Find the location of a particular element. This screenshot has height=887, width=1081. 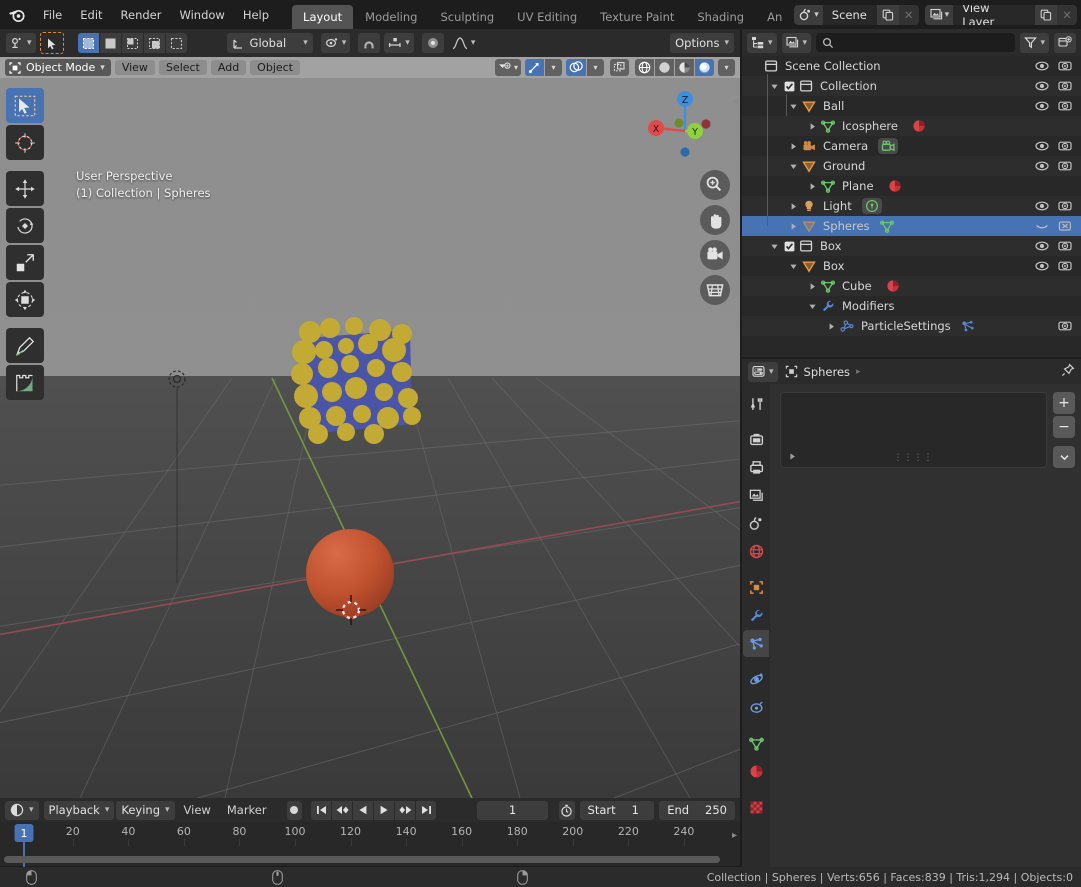

new-collection-button is located at coordinates (1065, 42).